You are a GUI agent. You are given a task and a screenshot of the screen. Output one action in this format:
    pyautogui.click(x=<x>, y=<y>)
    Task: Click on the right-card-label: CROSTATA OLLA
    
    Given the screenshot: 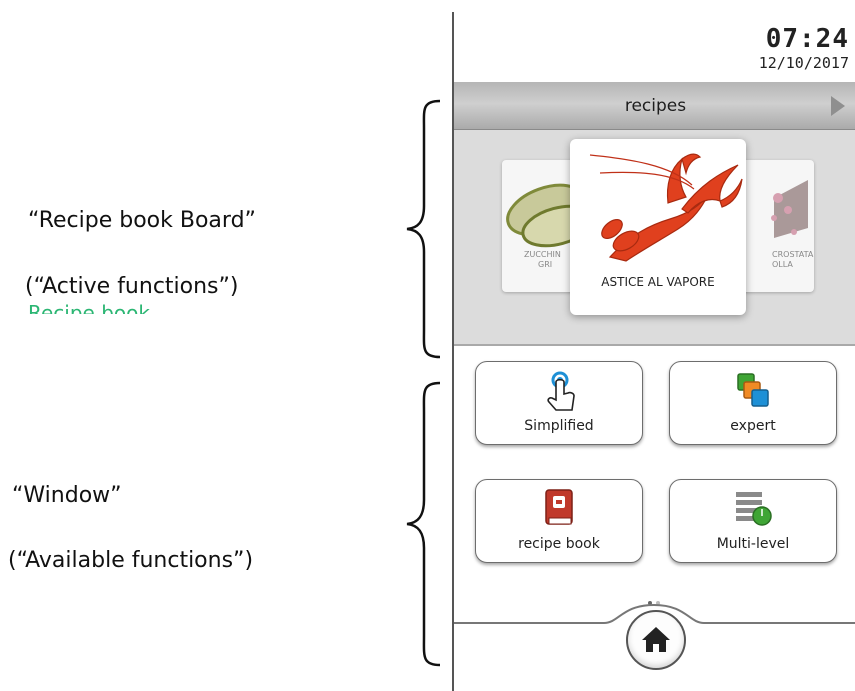 What is the action you would take?
    pyautogui.click(x=792, y=260)
    